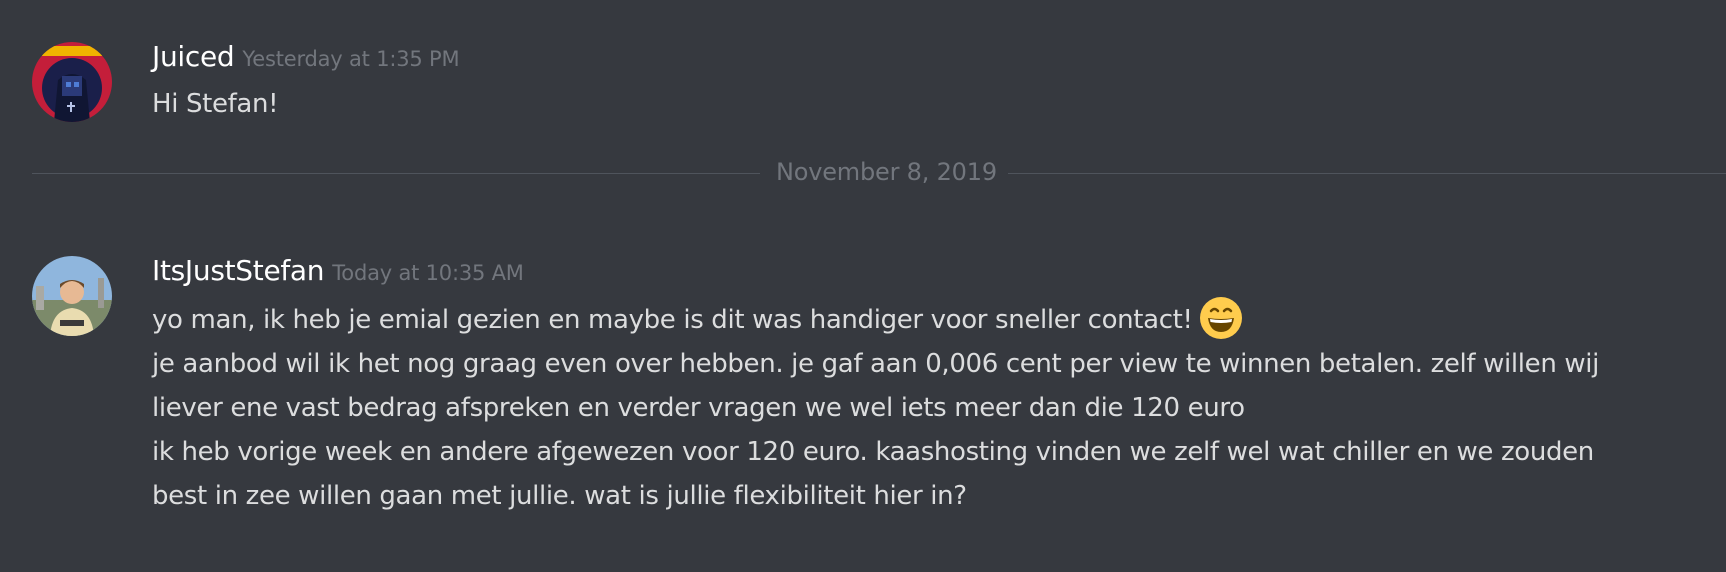  Describe the element at coordinates (1221, 318) in the screenshot. I see `grinning-face-emoji-icon` at that location.